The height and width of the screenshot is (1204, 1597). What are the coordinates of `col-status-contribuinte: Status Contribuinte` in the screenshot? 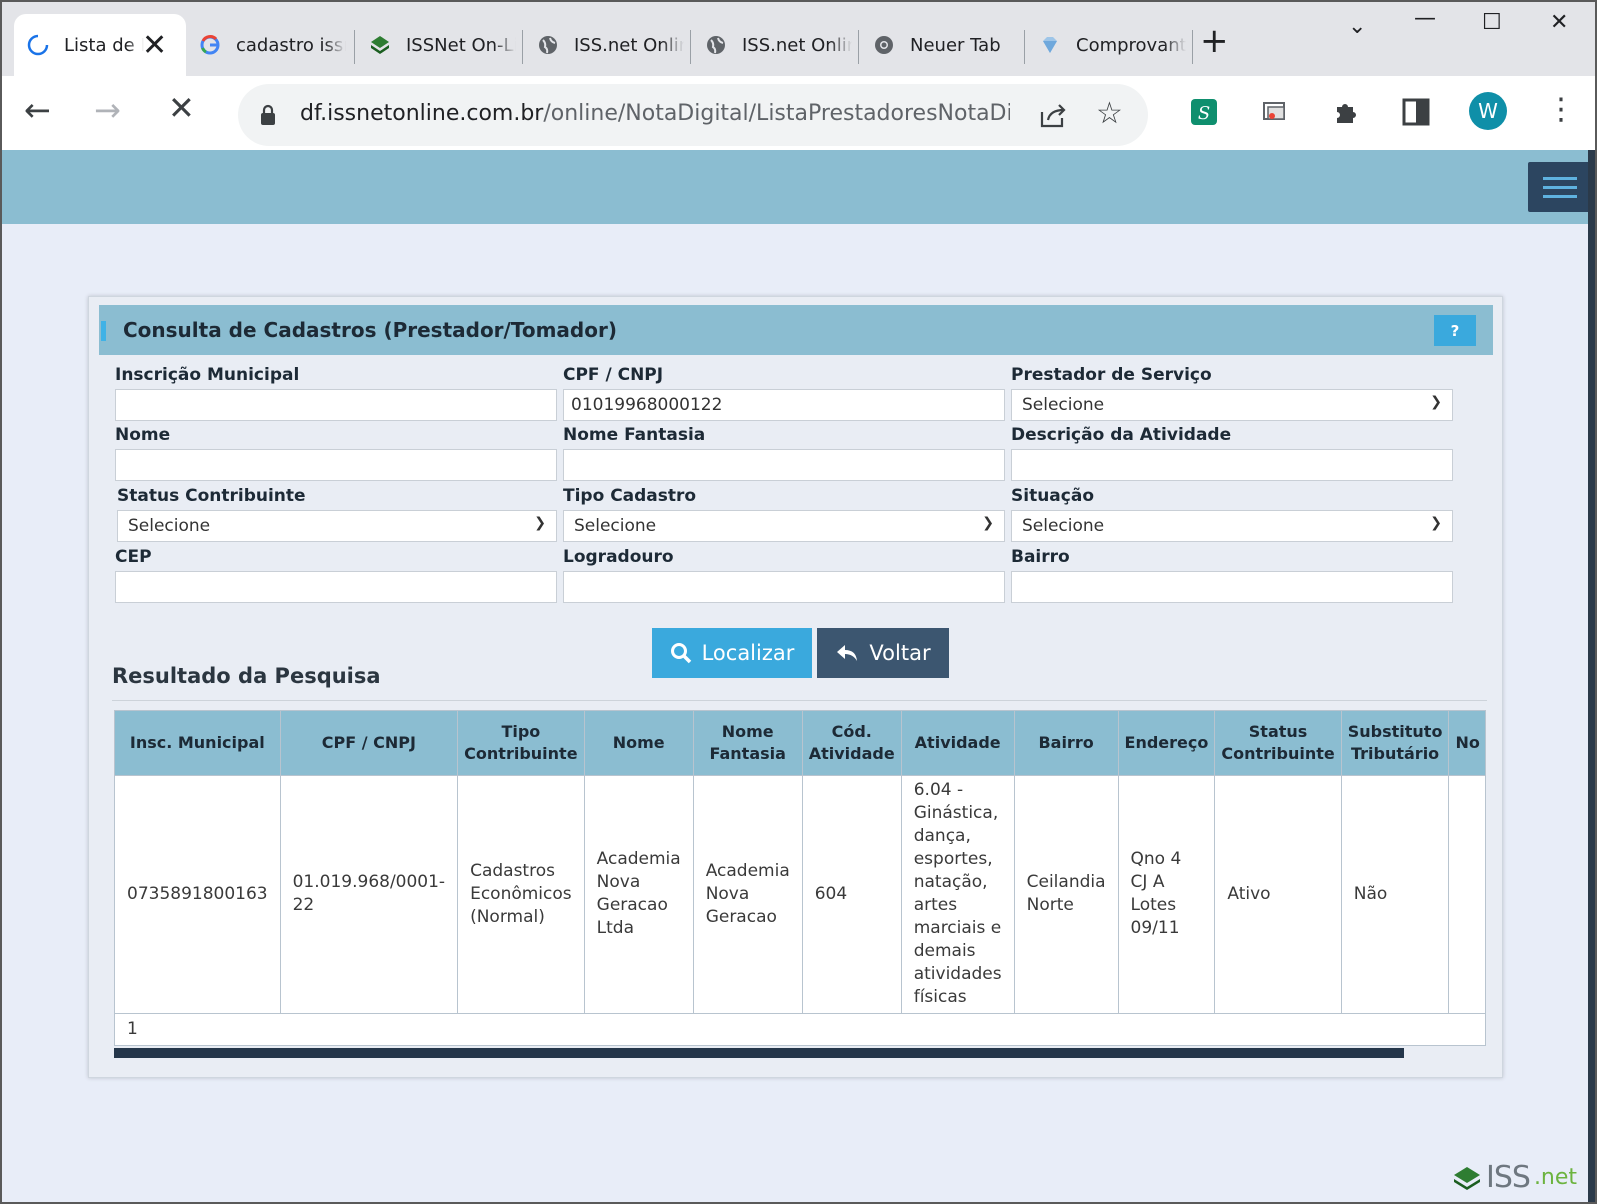 It's located at (1278, 743).